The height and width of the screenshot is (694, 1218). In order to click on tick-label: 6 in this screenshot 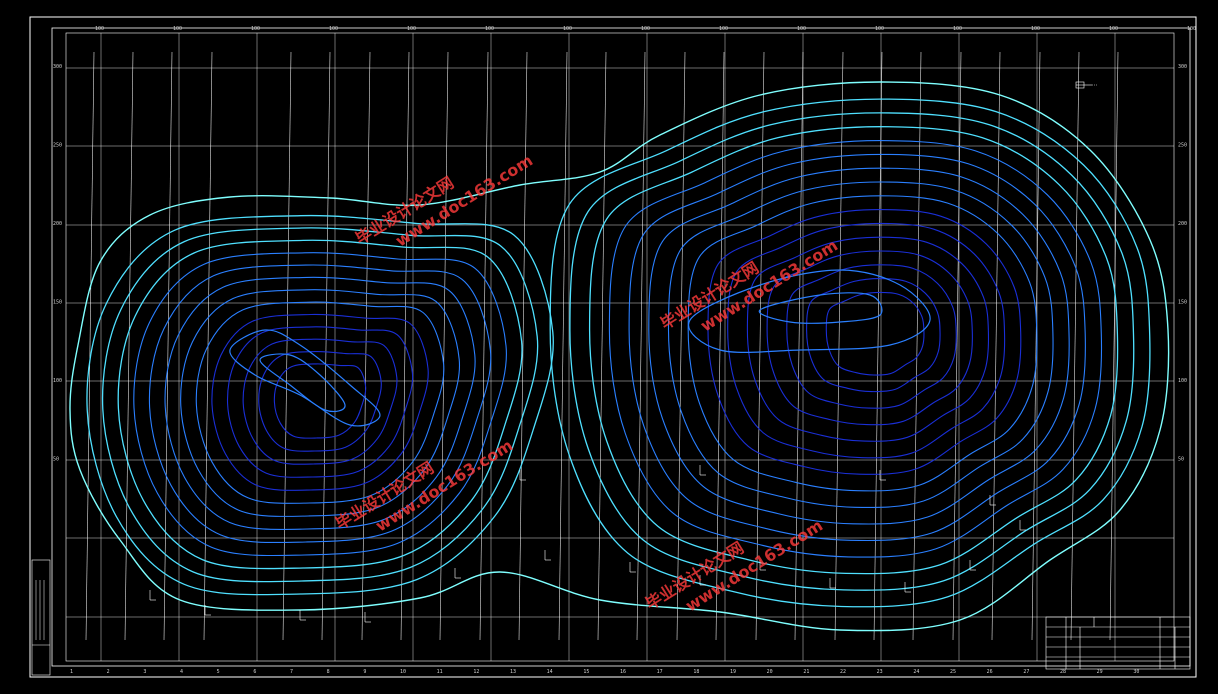, I will do `click(254, 672)`.